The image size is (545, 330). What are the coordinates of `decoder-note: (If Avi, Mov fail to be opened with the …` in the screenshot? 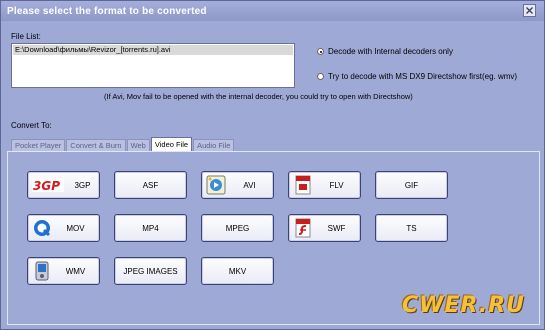 It's located at (258, 96).